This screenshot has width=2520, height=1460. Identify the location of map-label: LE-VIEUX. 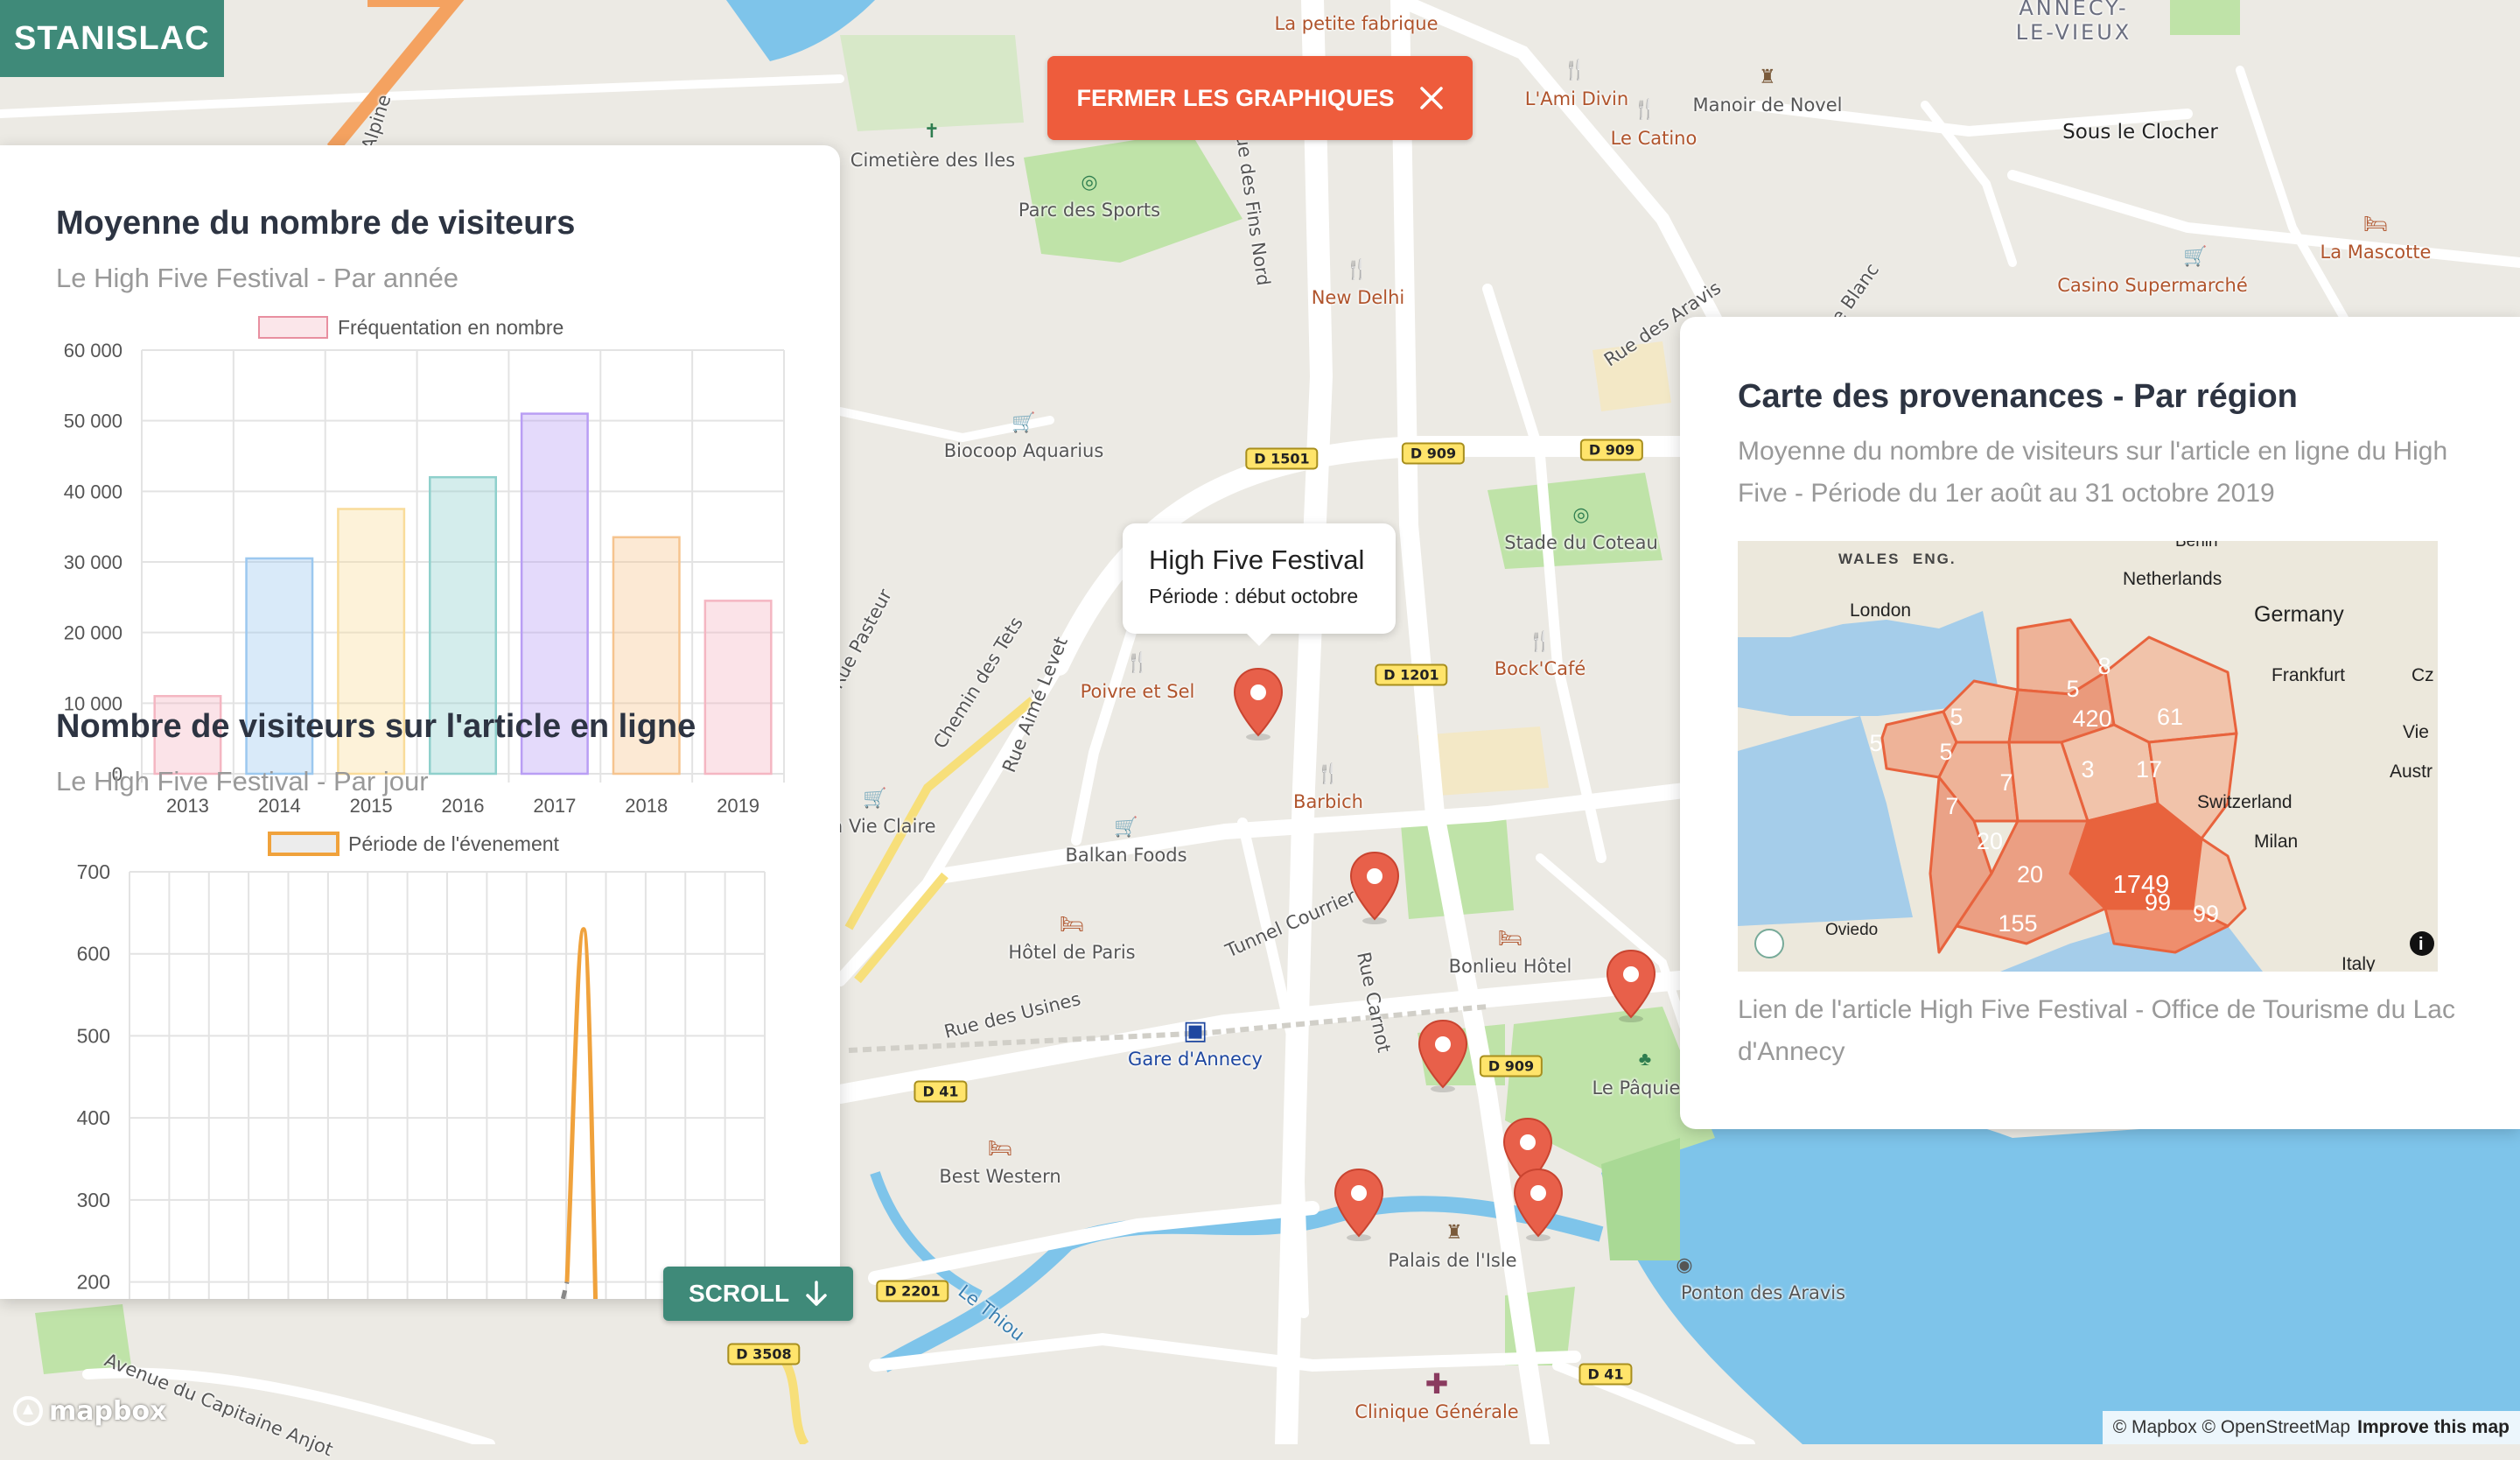
(2073, 32).